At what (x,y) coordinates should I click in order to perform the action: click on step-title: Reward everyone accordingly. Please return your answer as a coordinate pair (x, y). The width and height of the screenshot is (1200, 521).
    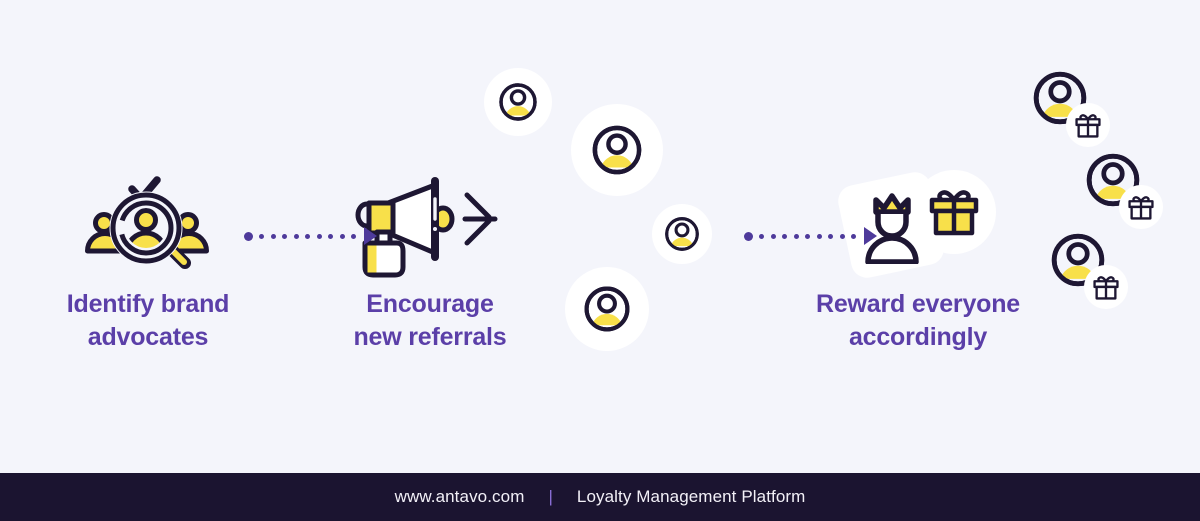
    Looking at the image, I should click on (918, 321).